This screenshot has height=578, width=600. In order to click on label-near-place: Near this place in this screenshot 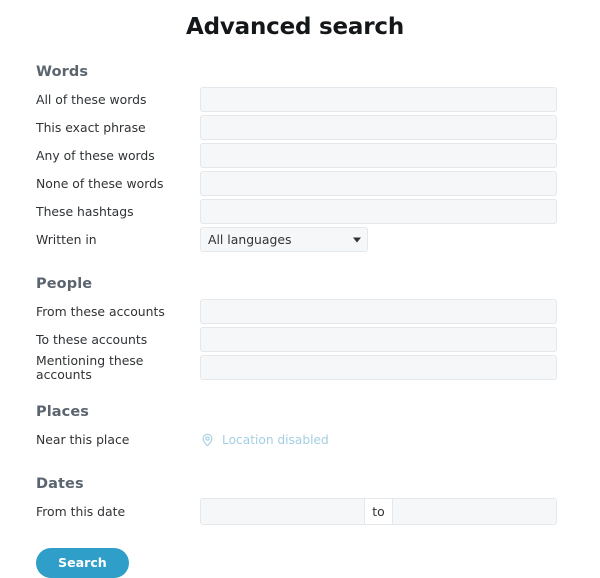, I will do `click(83, 439)`.